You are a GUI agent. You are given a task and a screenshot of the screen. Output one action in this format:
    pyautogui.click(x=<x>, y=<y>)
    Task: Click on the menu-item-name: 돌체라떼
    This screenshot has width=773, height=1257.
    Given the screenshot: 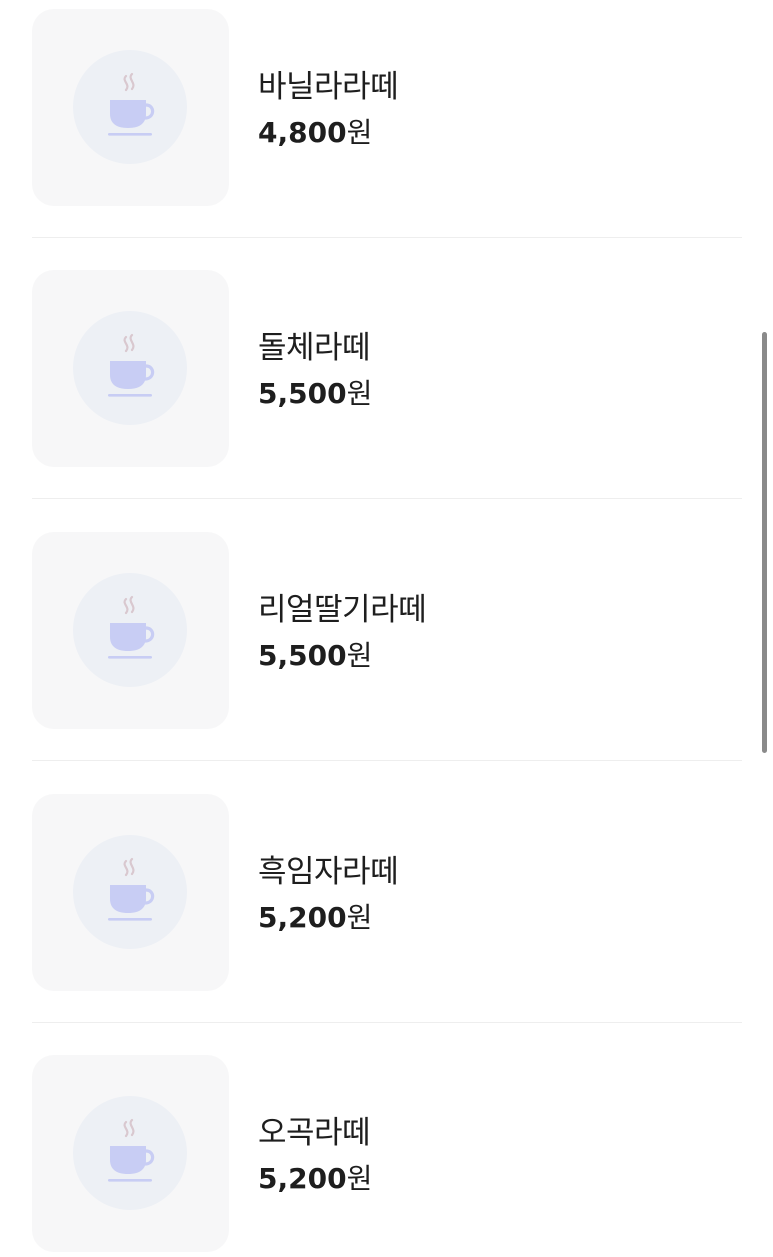 What is the action you would take?
    pyautogui.click(x=314, y=348)
    